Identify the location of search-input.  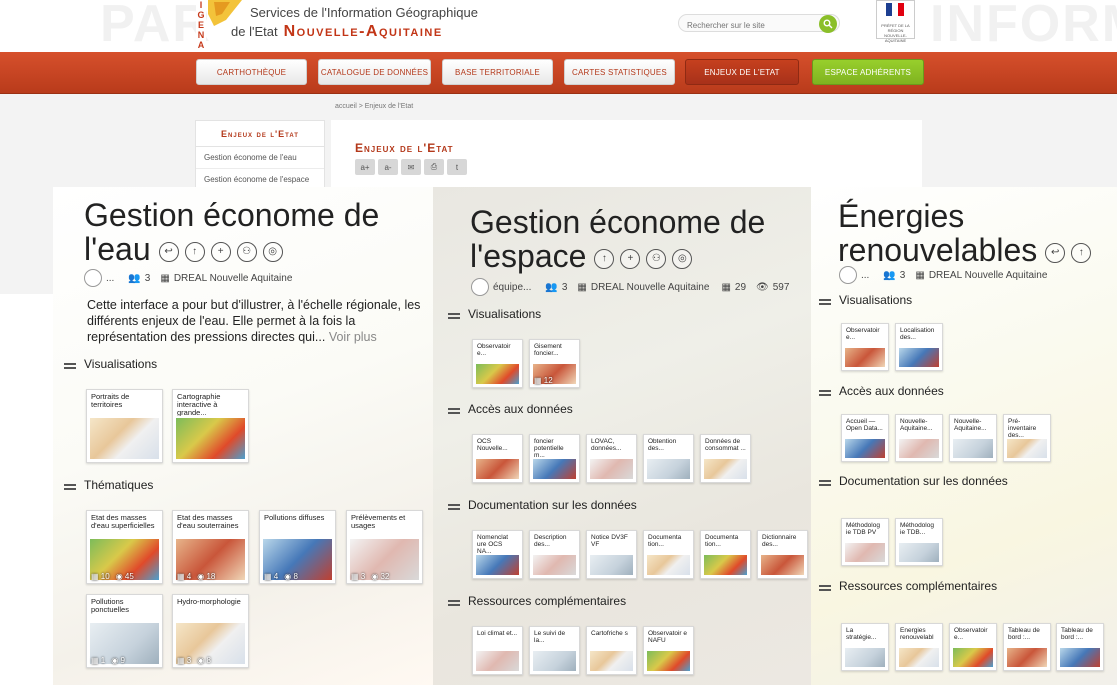
(744, 25).